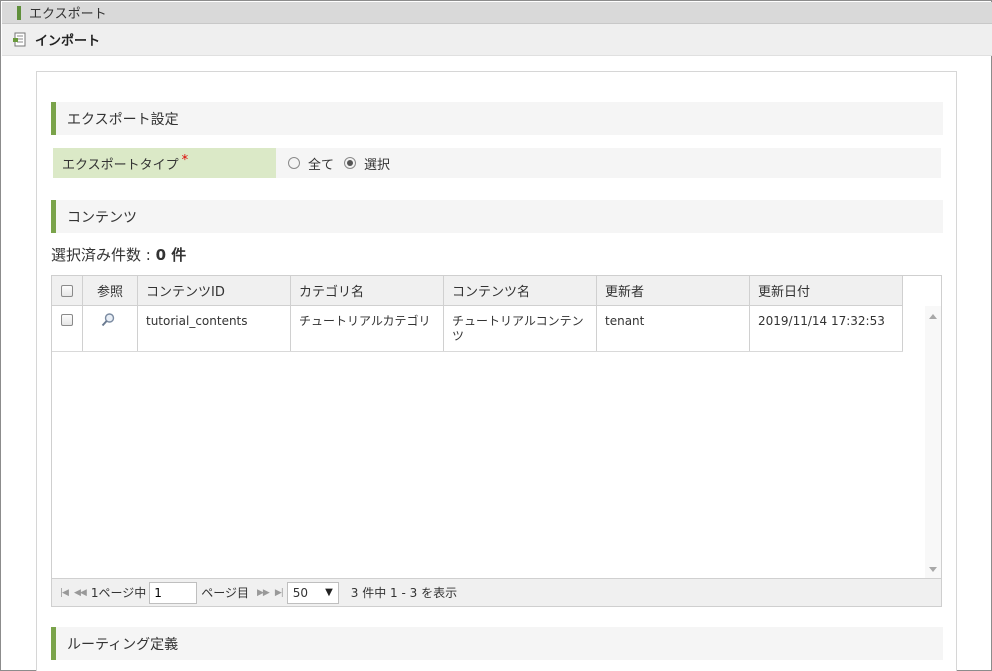 Image resolution: width=992 pixels, height=671 pixels. I want to click on col-header-category-name: カテゴリ名, so click(367, 290).